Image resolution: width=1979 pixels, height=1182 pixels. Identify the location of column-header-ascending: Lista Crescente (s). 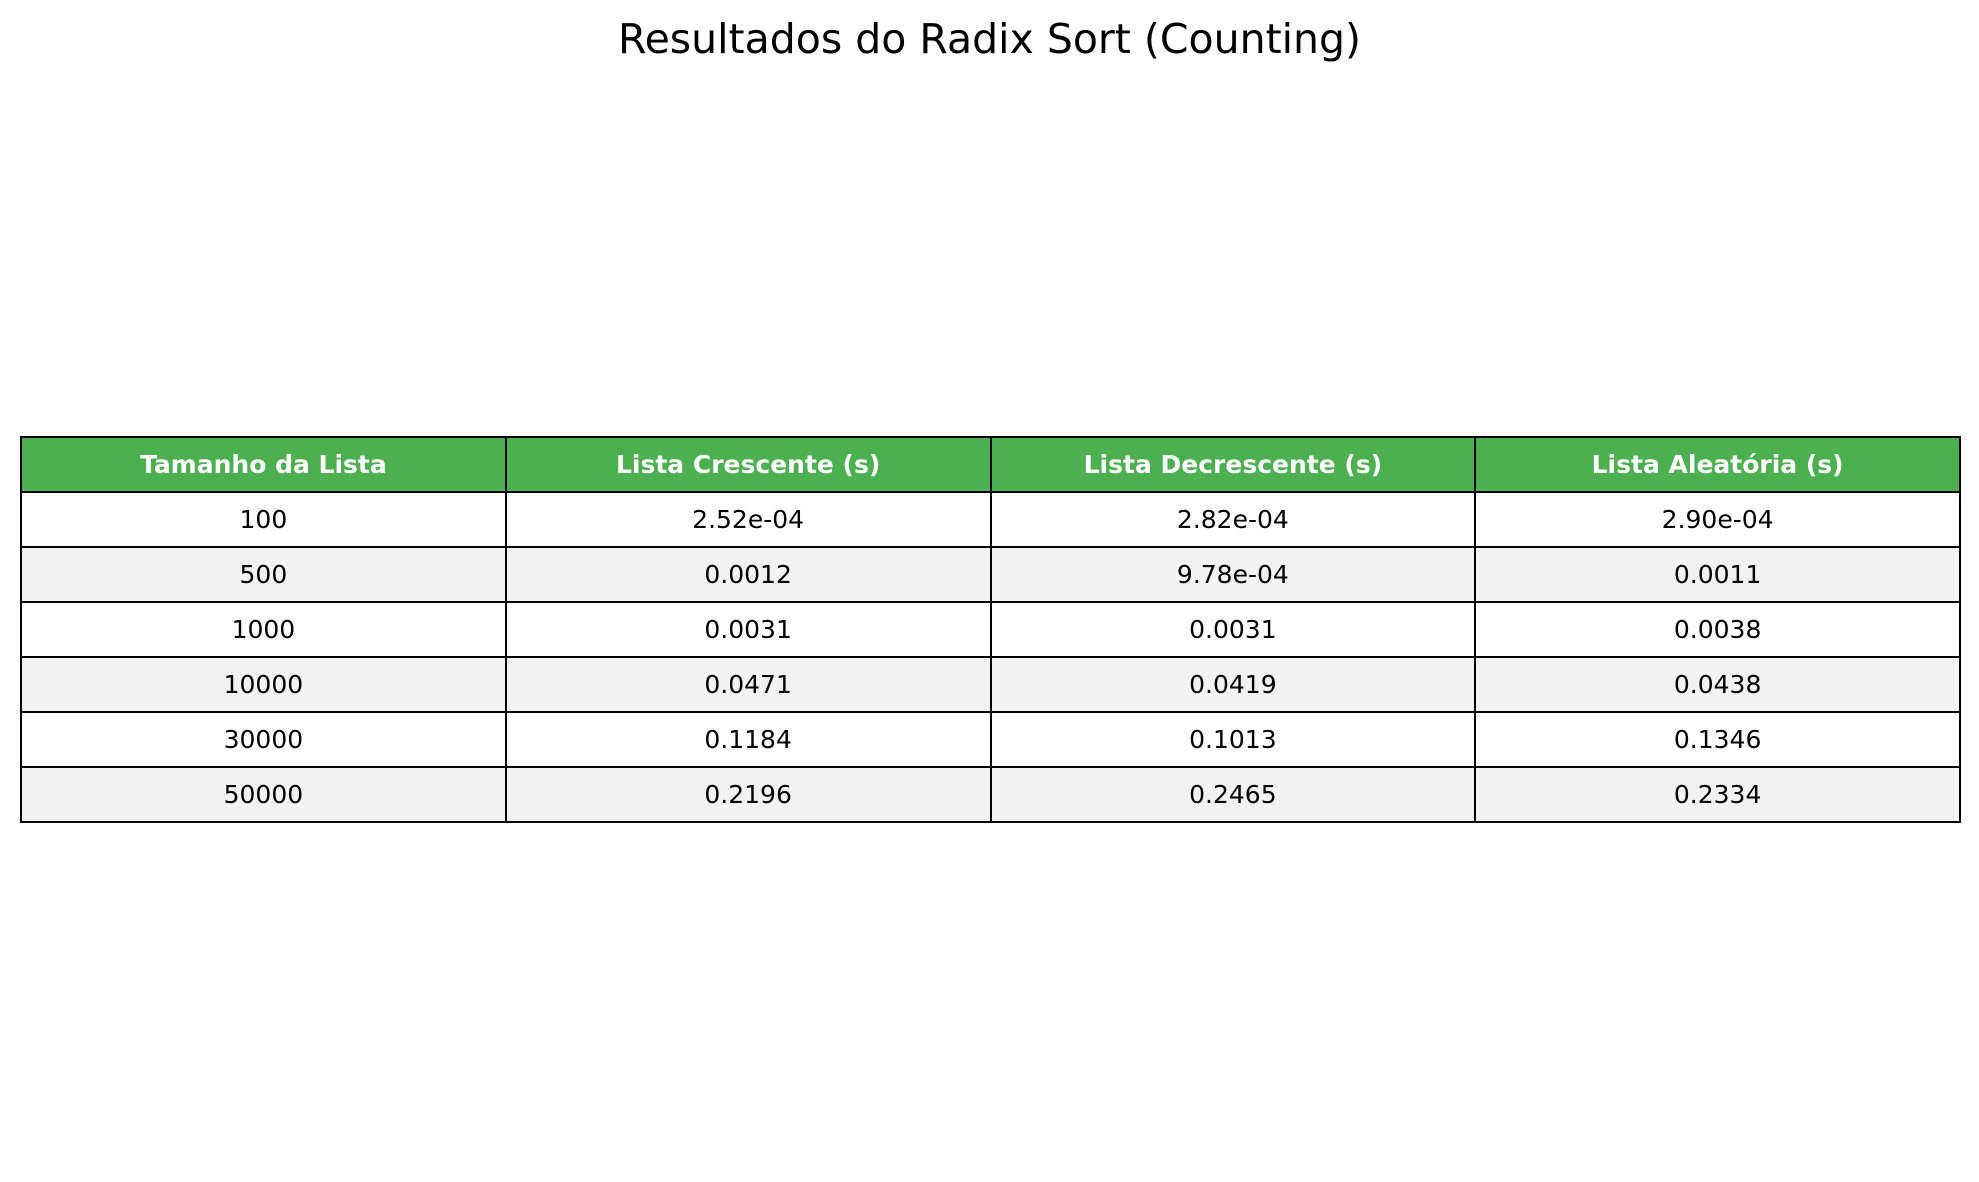
(748, 464).